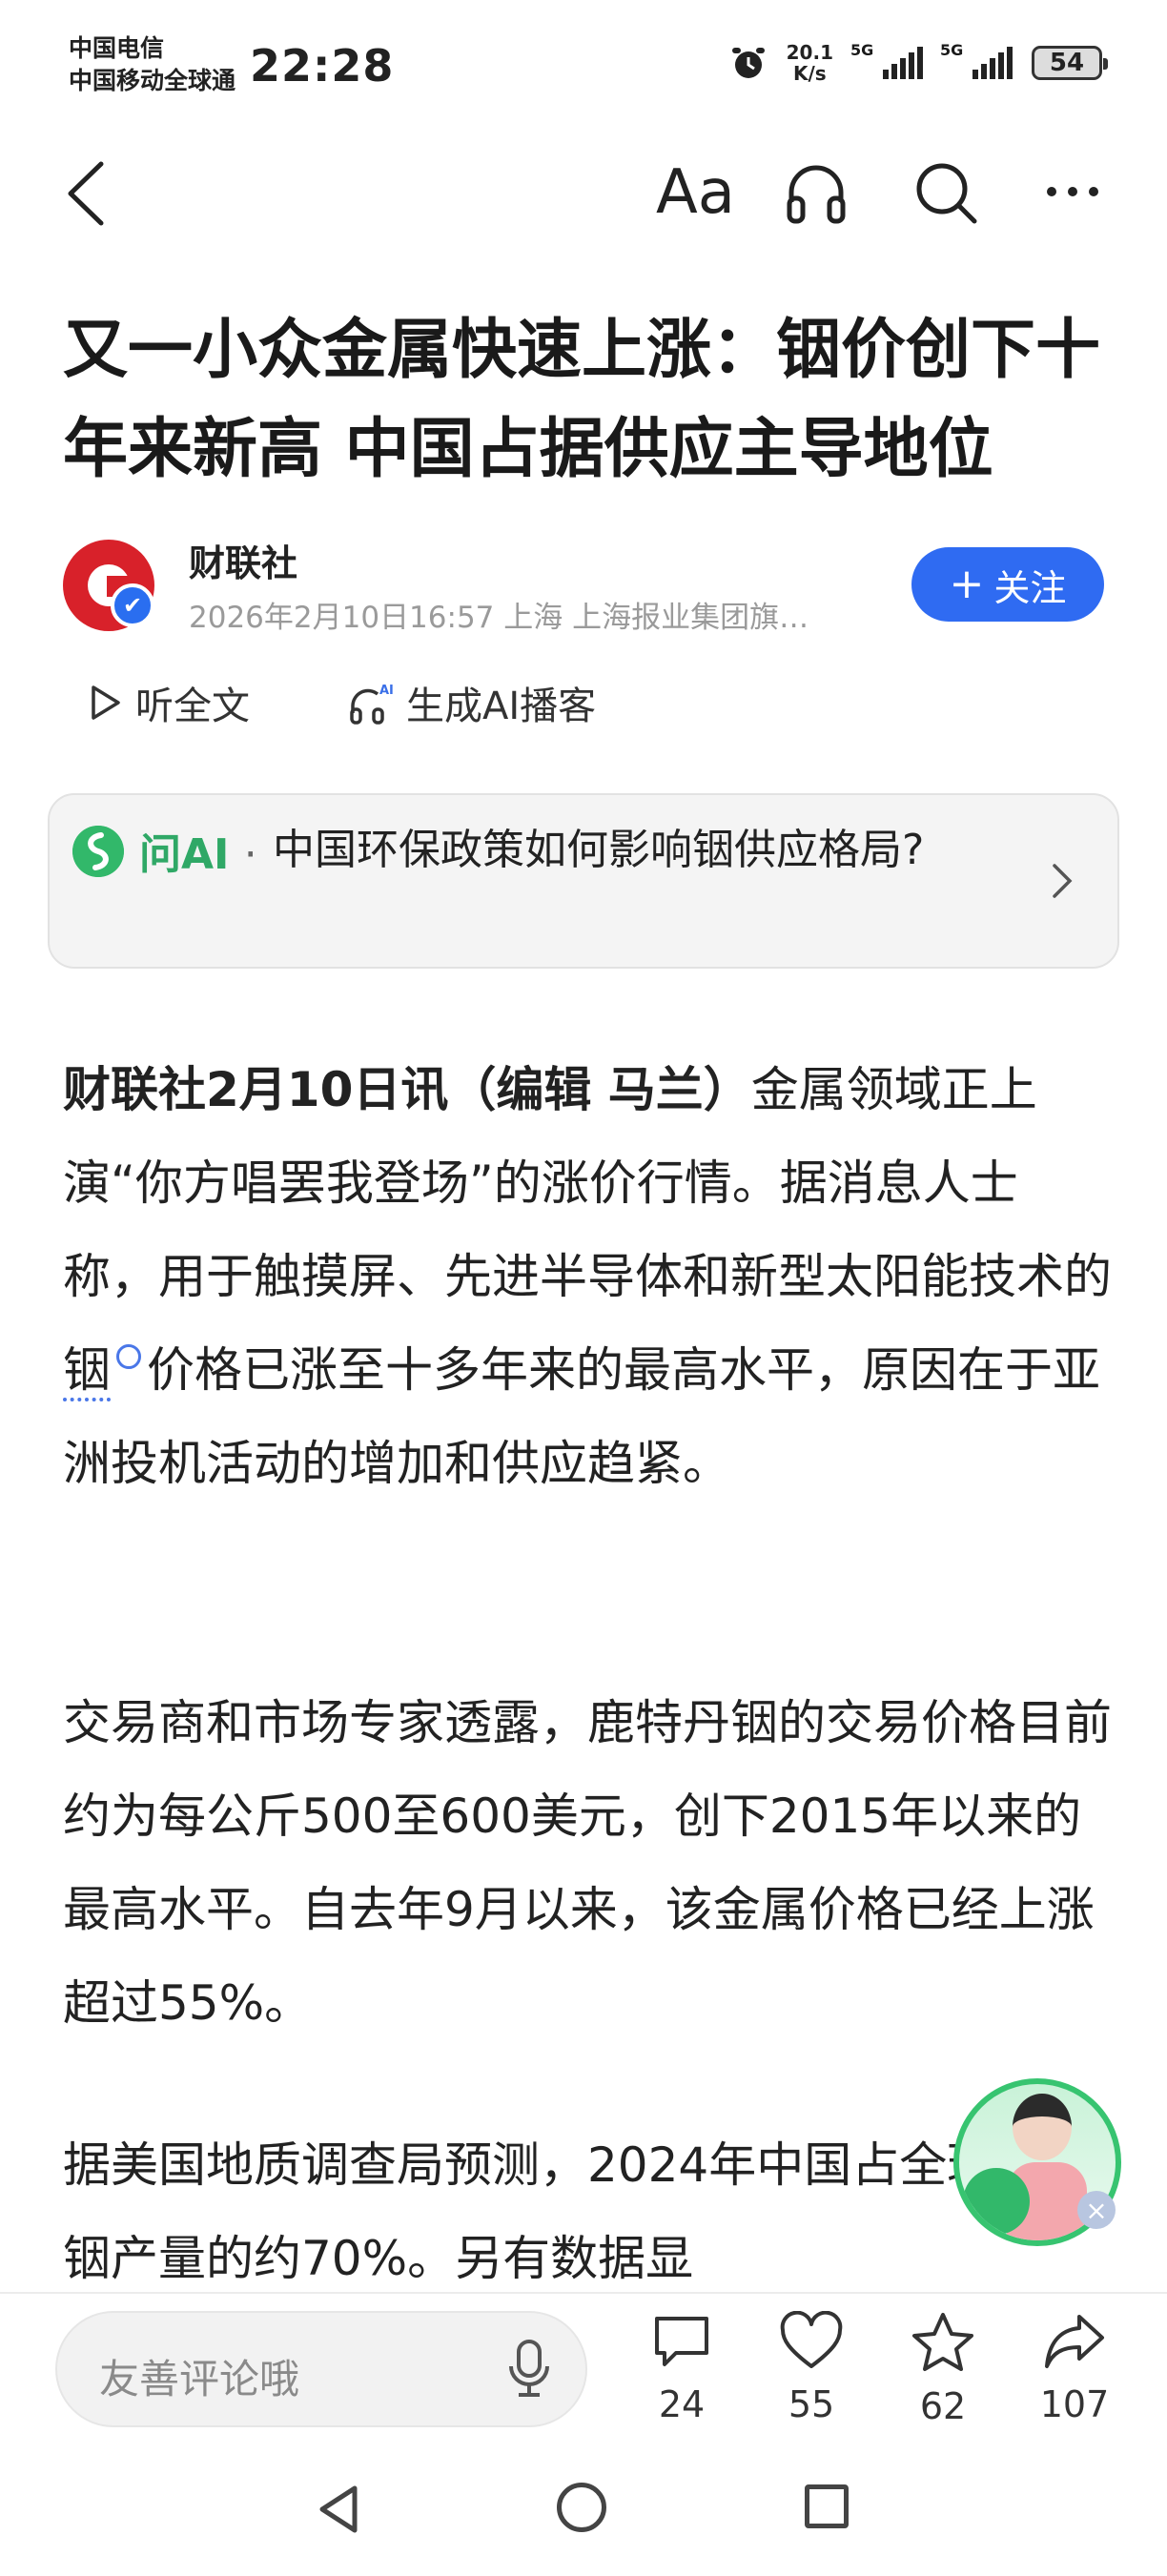  Describe the element at coordinates (748, 63) in the screenshot. I see `alarm-icon` at that location.